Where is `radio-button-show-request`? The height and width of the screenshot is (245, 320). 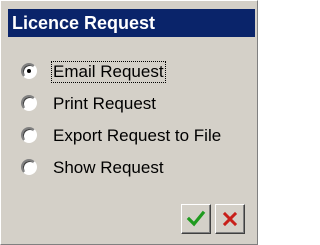
radio-button-show-request is located at coordinates (29, 167).